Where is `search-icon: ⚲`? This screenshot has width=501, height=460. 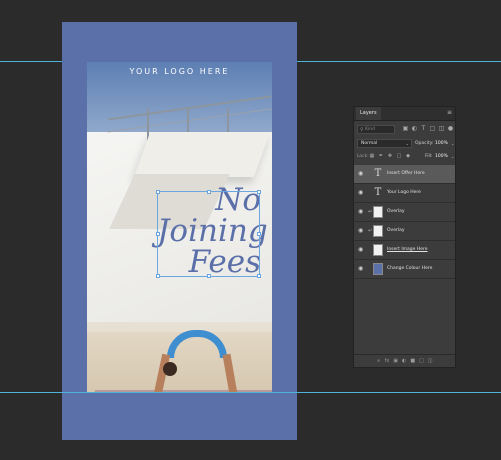 search-icon: ⚲ is located at coordinates (362, 130).